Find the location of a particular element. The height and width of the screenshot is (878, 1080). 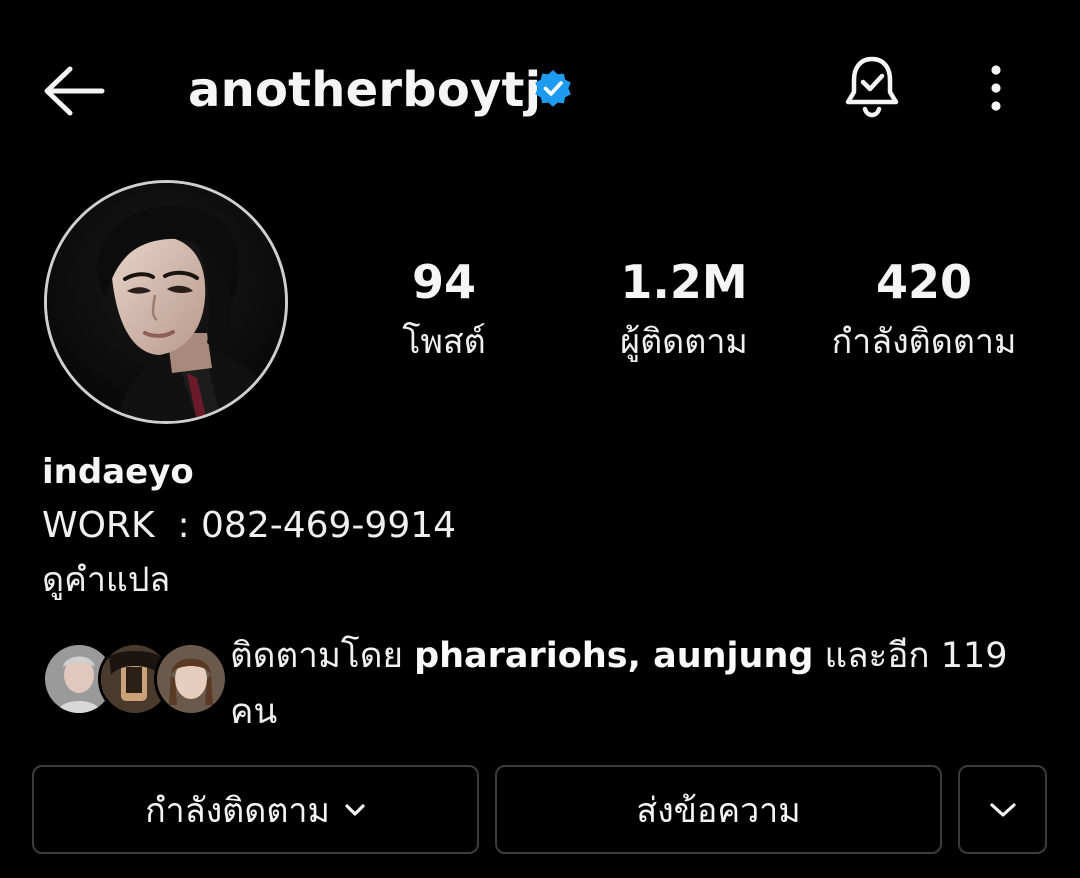

stat-posts-count: 94 is located at coordinates (443, 282).